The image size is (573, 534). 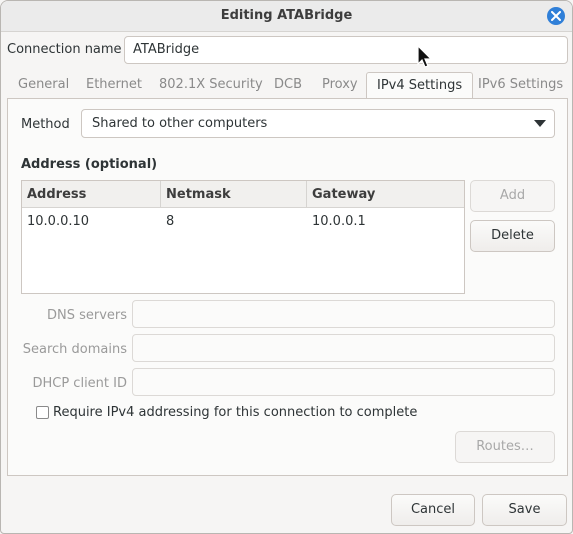 What do you see at coordinates (79, 383) in the screenshot?
I see `dhcp-client-id-label: DHCP client ID` at bounding box center [79, 383].